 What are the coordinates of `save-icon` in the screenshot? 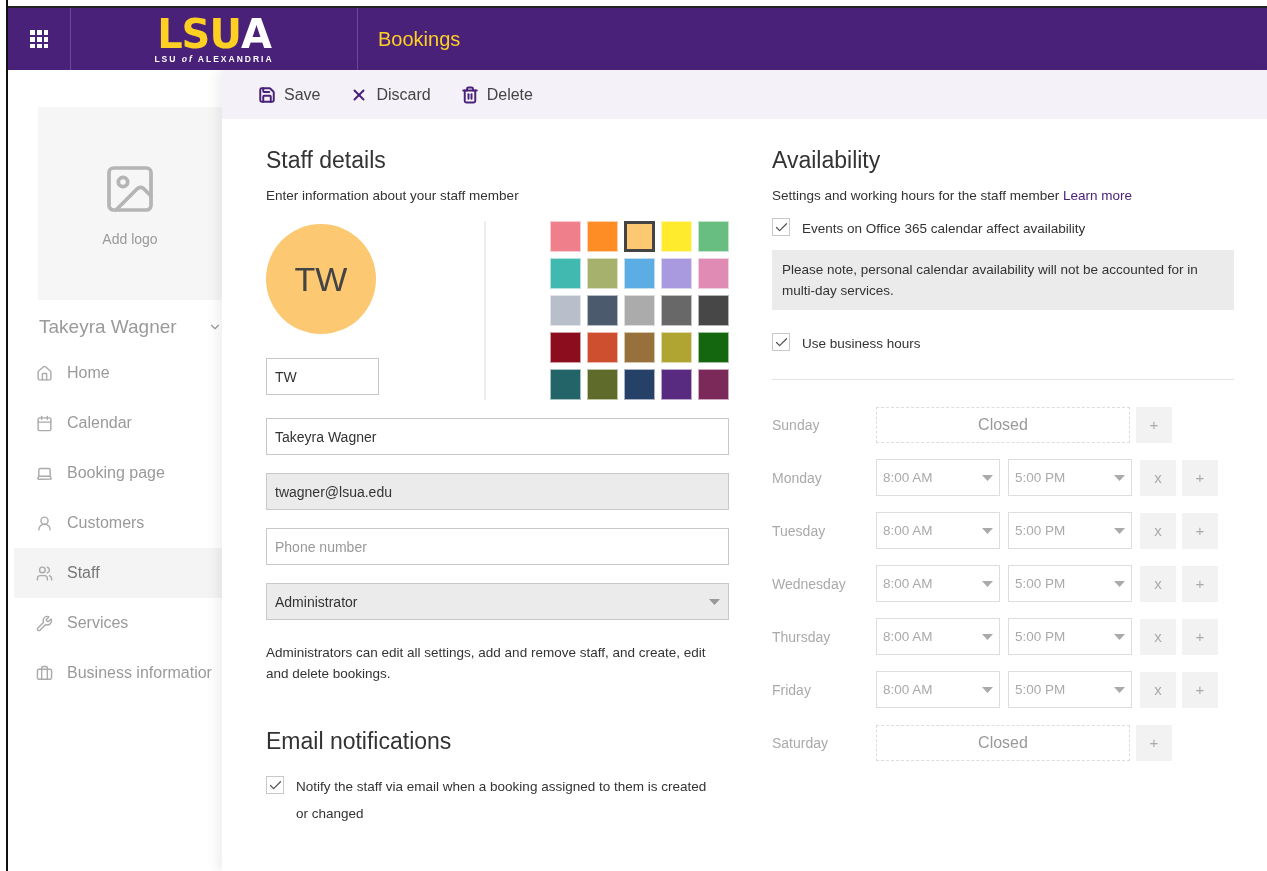 It's located at (267, 94).